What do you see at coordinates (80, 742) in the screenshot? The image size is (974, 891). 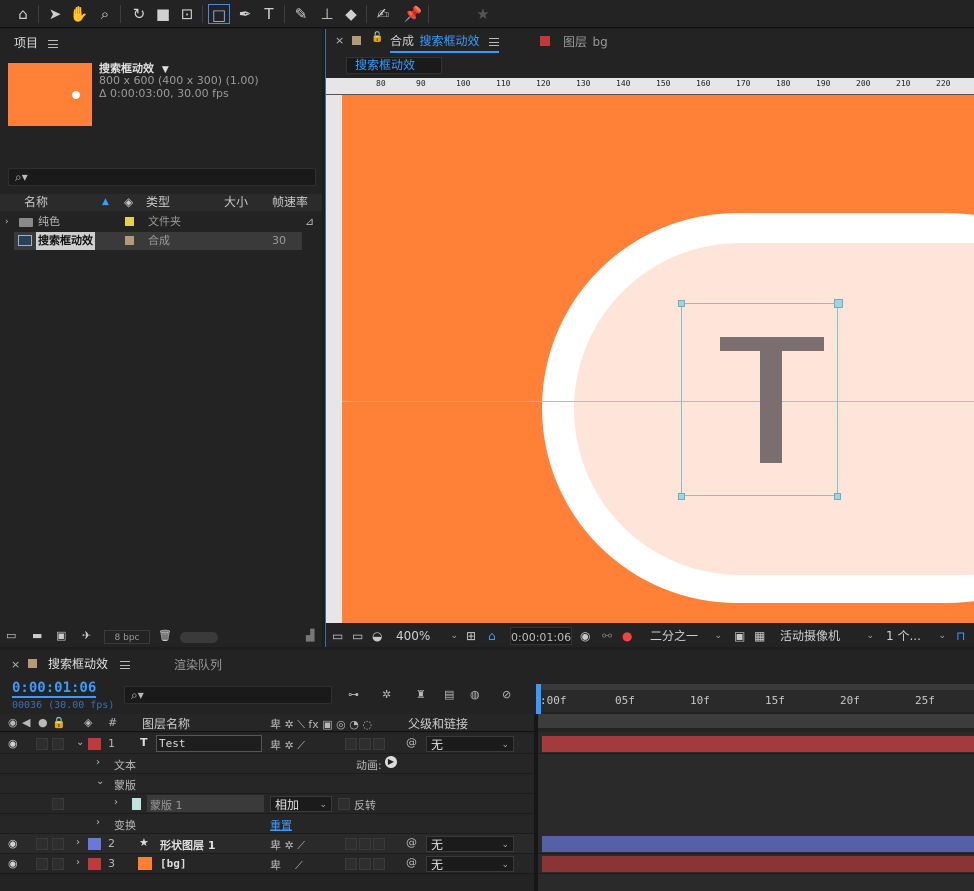 I see `chevron-down-icon: ⌄` at bounding box center [80, 742].